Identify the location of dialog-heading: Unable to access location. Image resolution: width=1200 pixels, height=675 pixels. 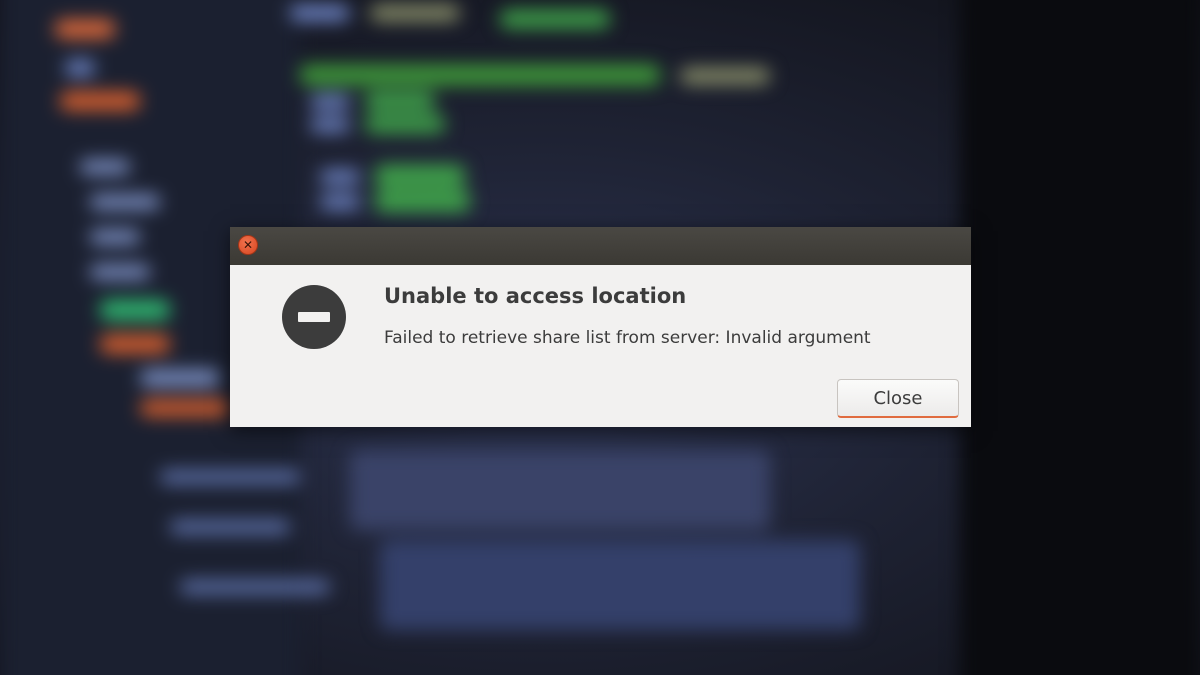
(535, 296).